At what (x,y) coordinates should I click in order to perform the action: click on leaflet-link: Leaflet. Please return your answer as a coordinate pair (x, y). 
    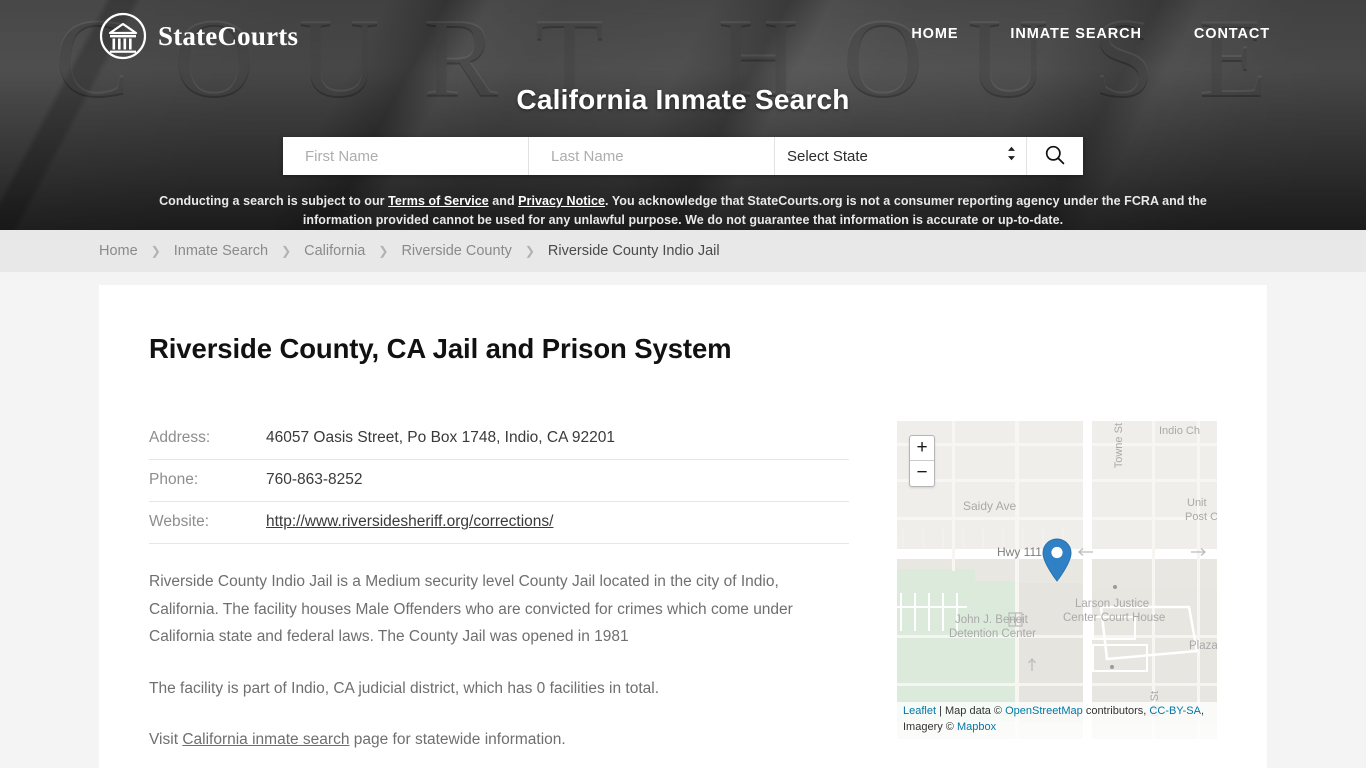
    Looking at the image, I should click on (919, 711).